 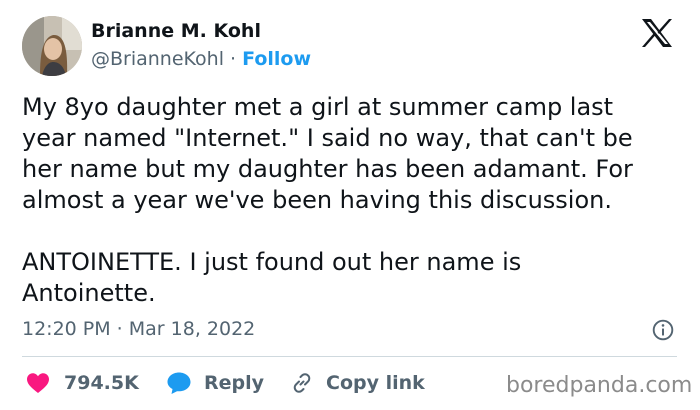 What do you see at coordinates (101, 383) in the screenshot?
I see `like-count: 794.5K` at bounding box center [101, 383].